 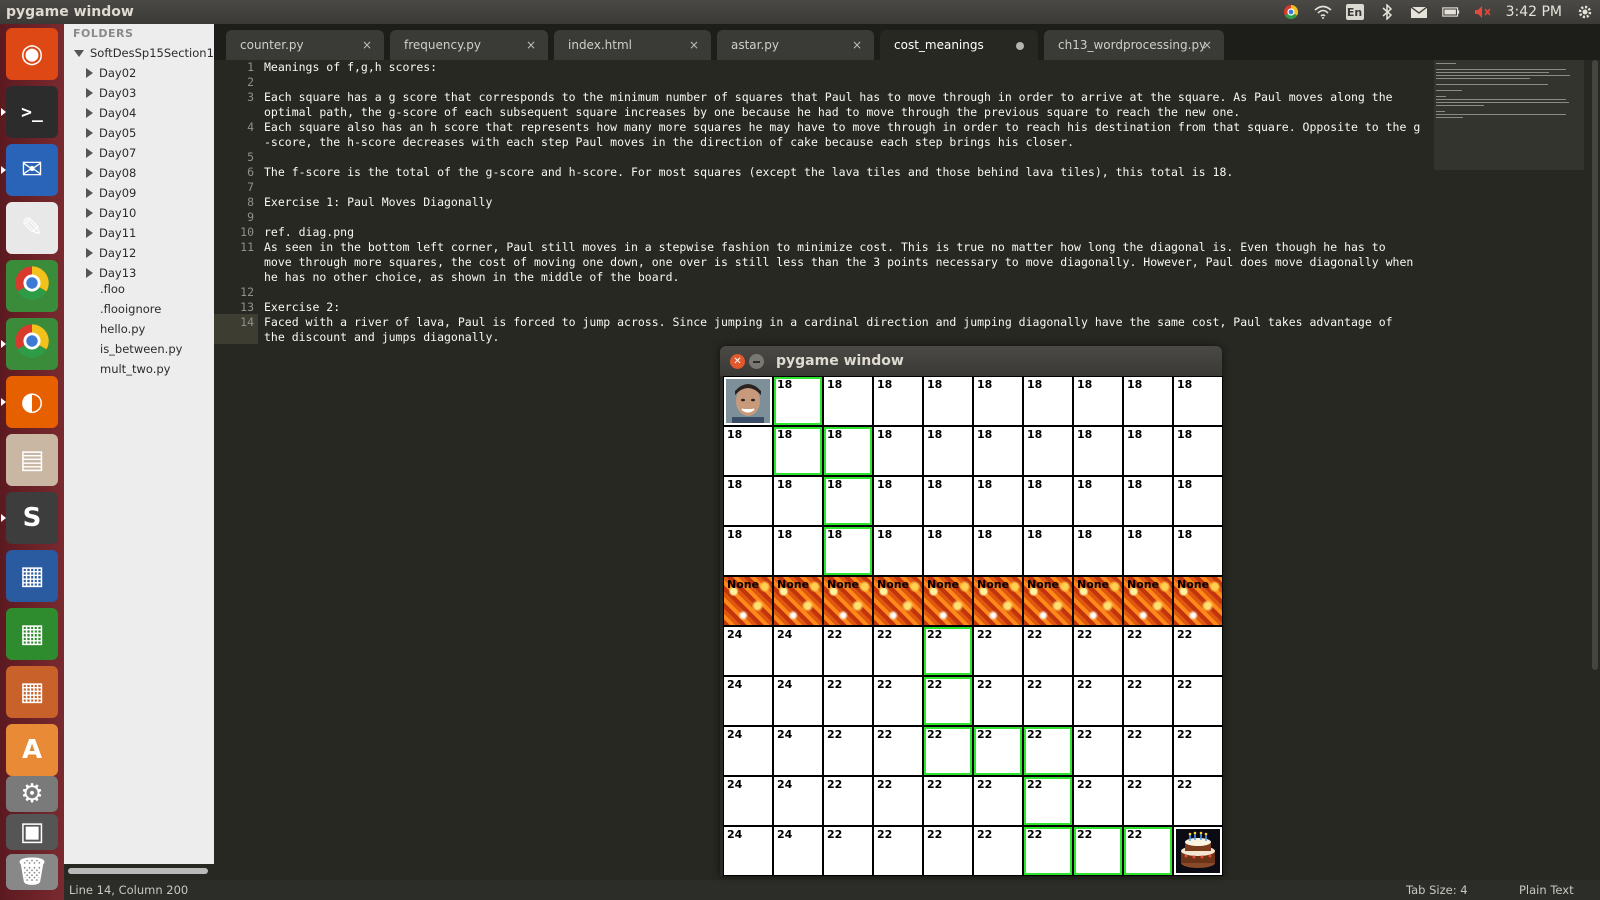 I want to click on mail-icon, so click(x=1419, y=12).